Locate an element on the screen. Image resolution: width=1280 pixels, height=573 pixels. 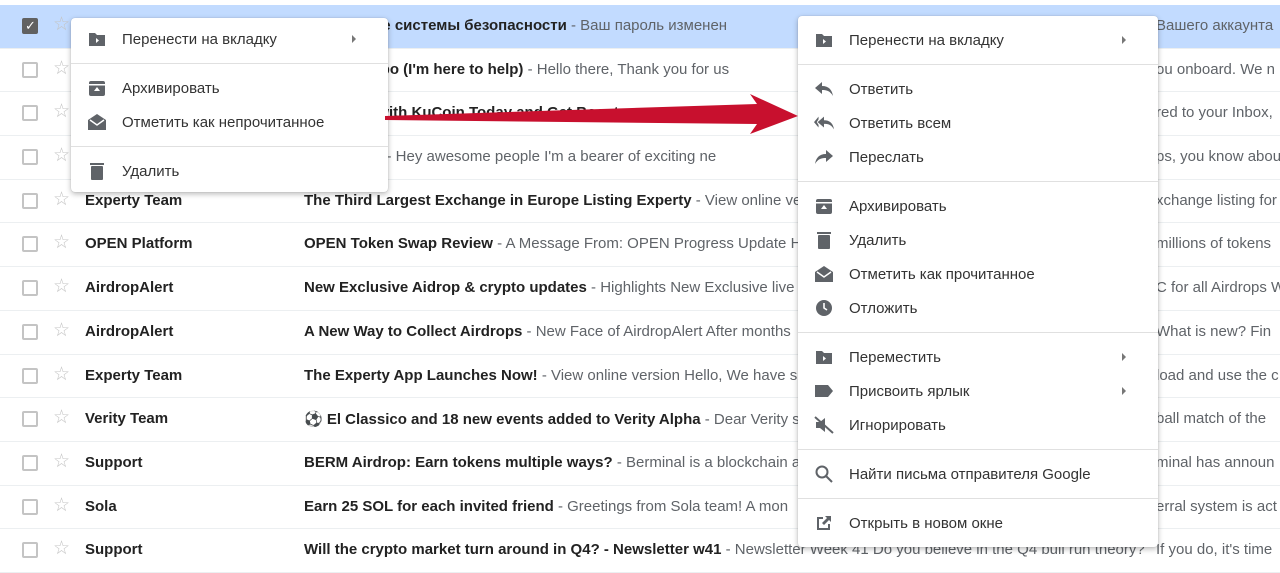
menu-item-label: Удалить is located at coordinates (151, 171).